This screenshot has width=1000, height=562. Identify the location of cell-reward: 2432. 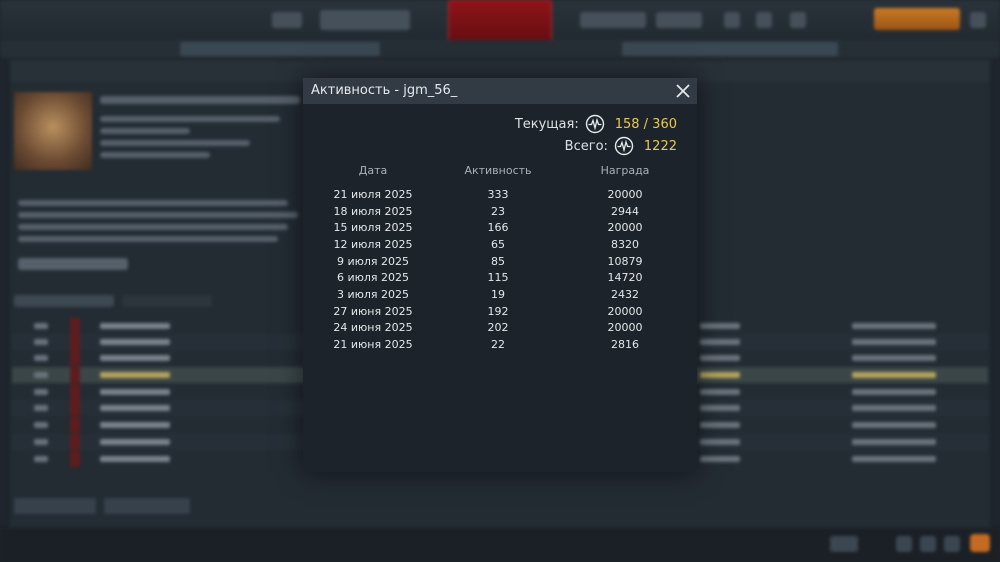
(625, 294).